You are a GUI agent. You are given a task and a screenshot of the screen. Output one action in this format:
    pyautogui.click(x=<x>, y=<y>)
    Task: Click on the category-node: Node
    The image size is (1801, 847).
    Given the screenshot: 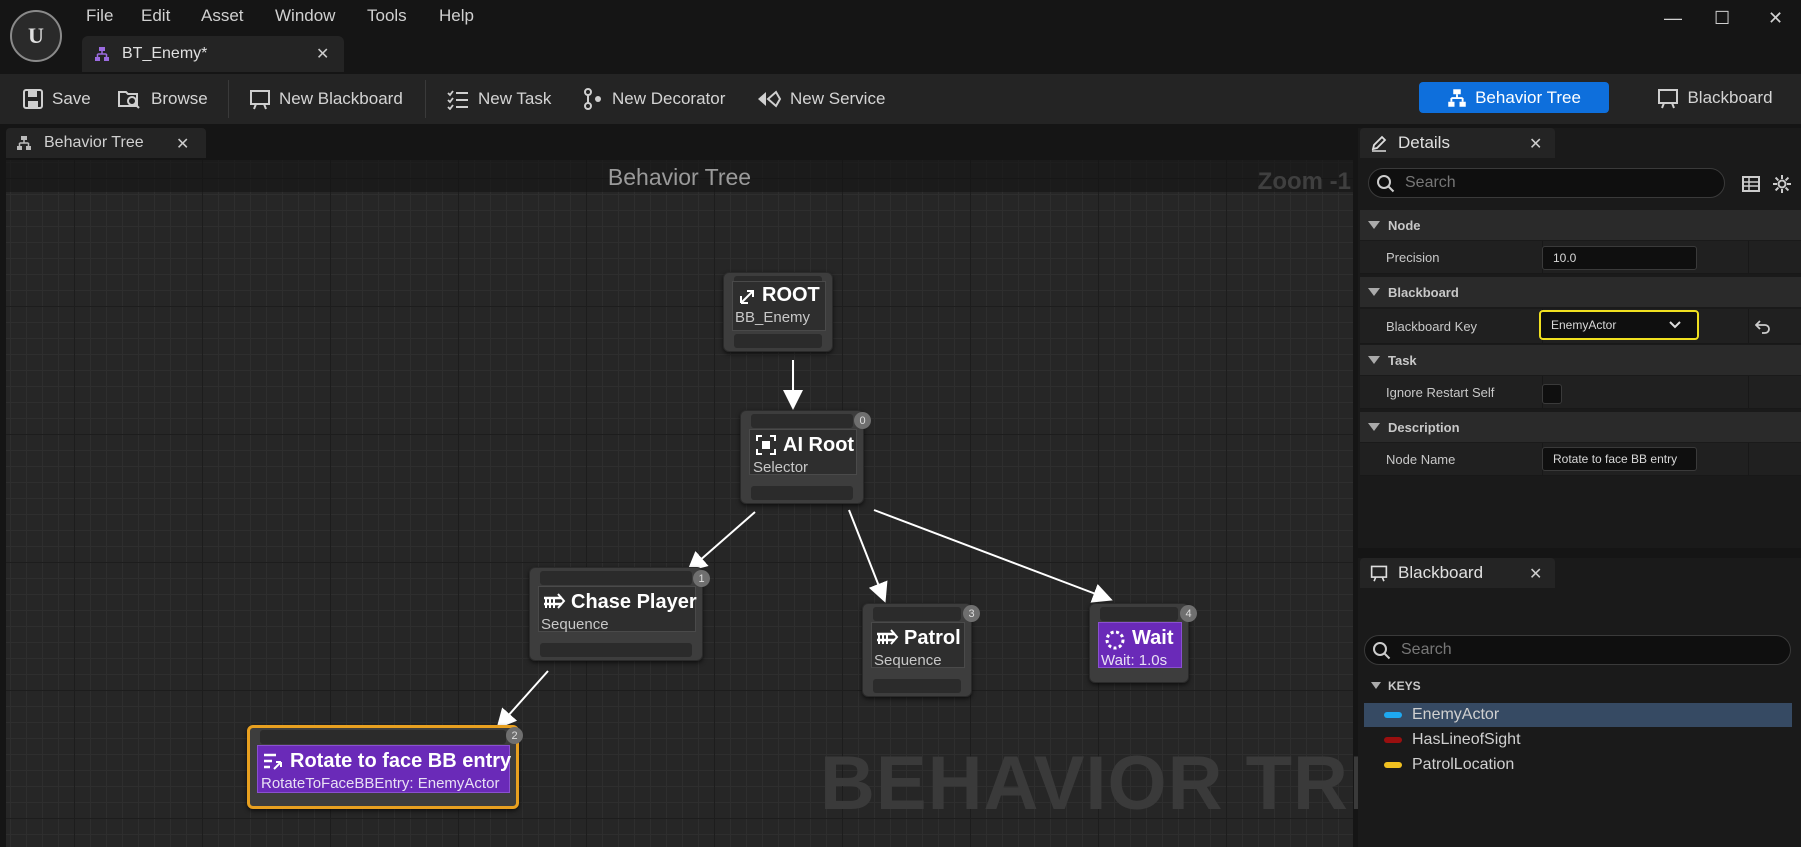 What is the action you would take?
    pyautogui.click(x=1580, y=225)
    